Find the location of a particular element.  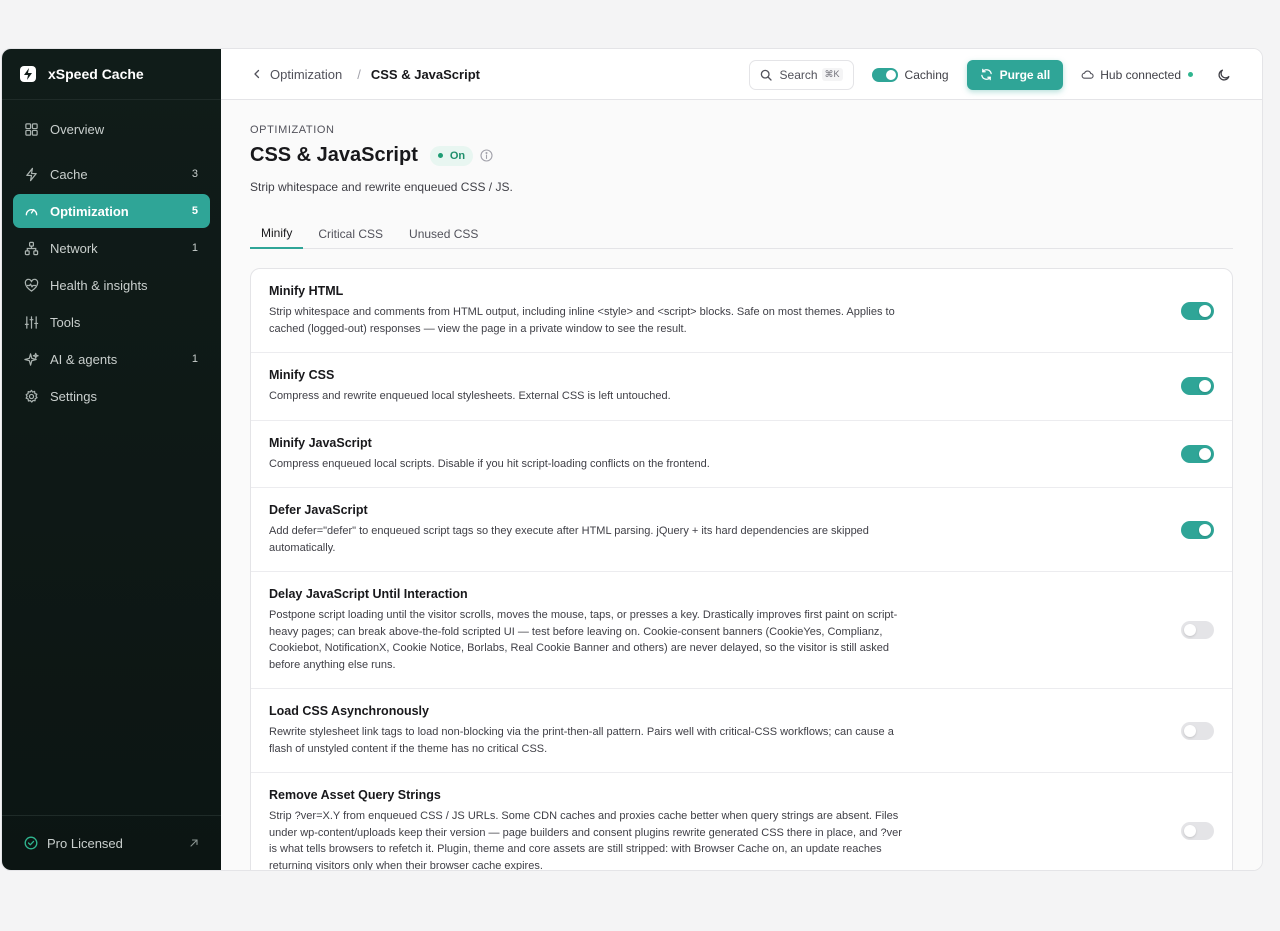

info-icon is located at coordinates (486, 155).